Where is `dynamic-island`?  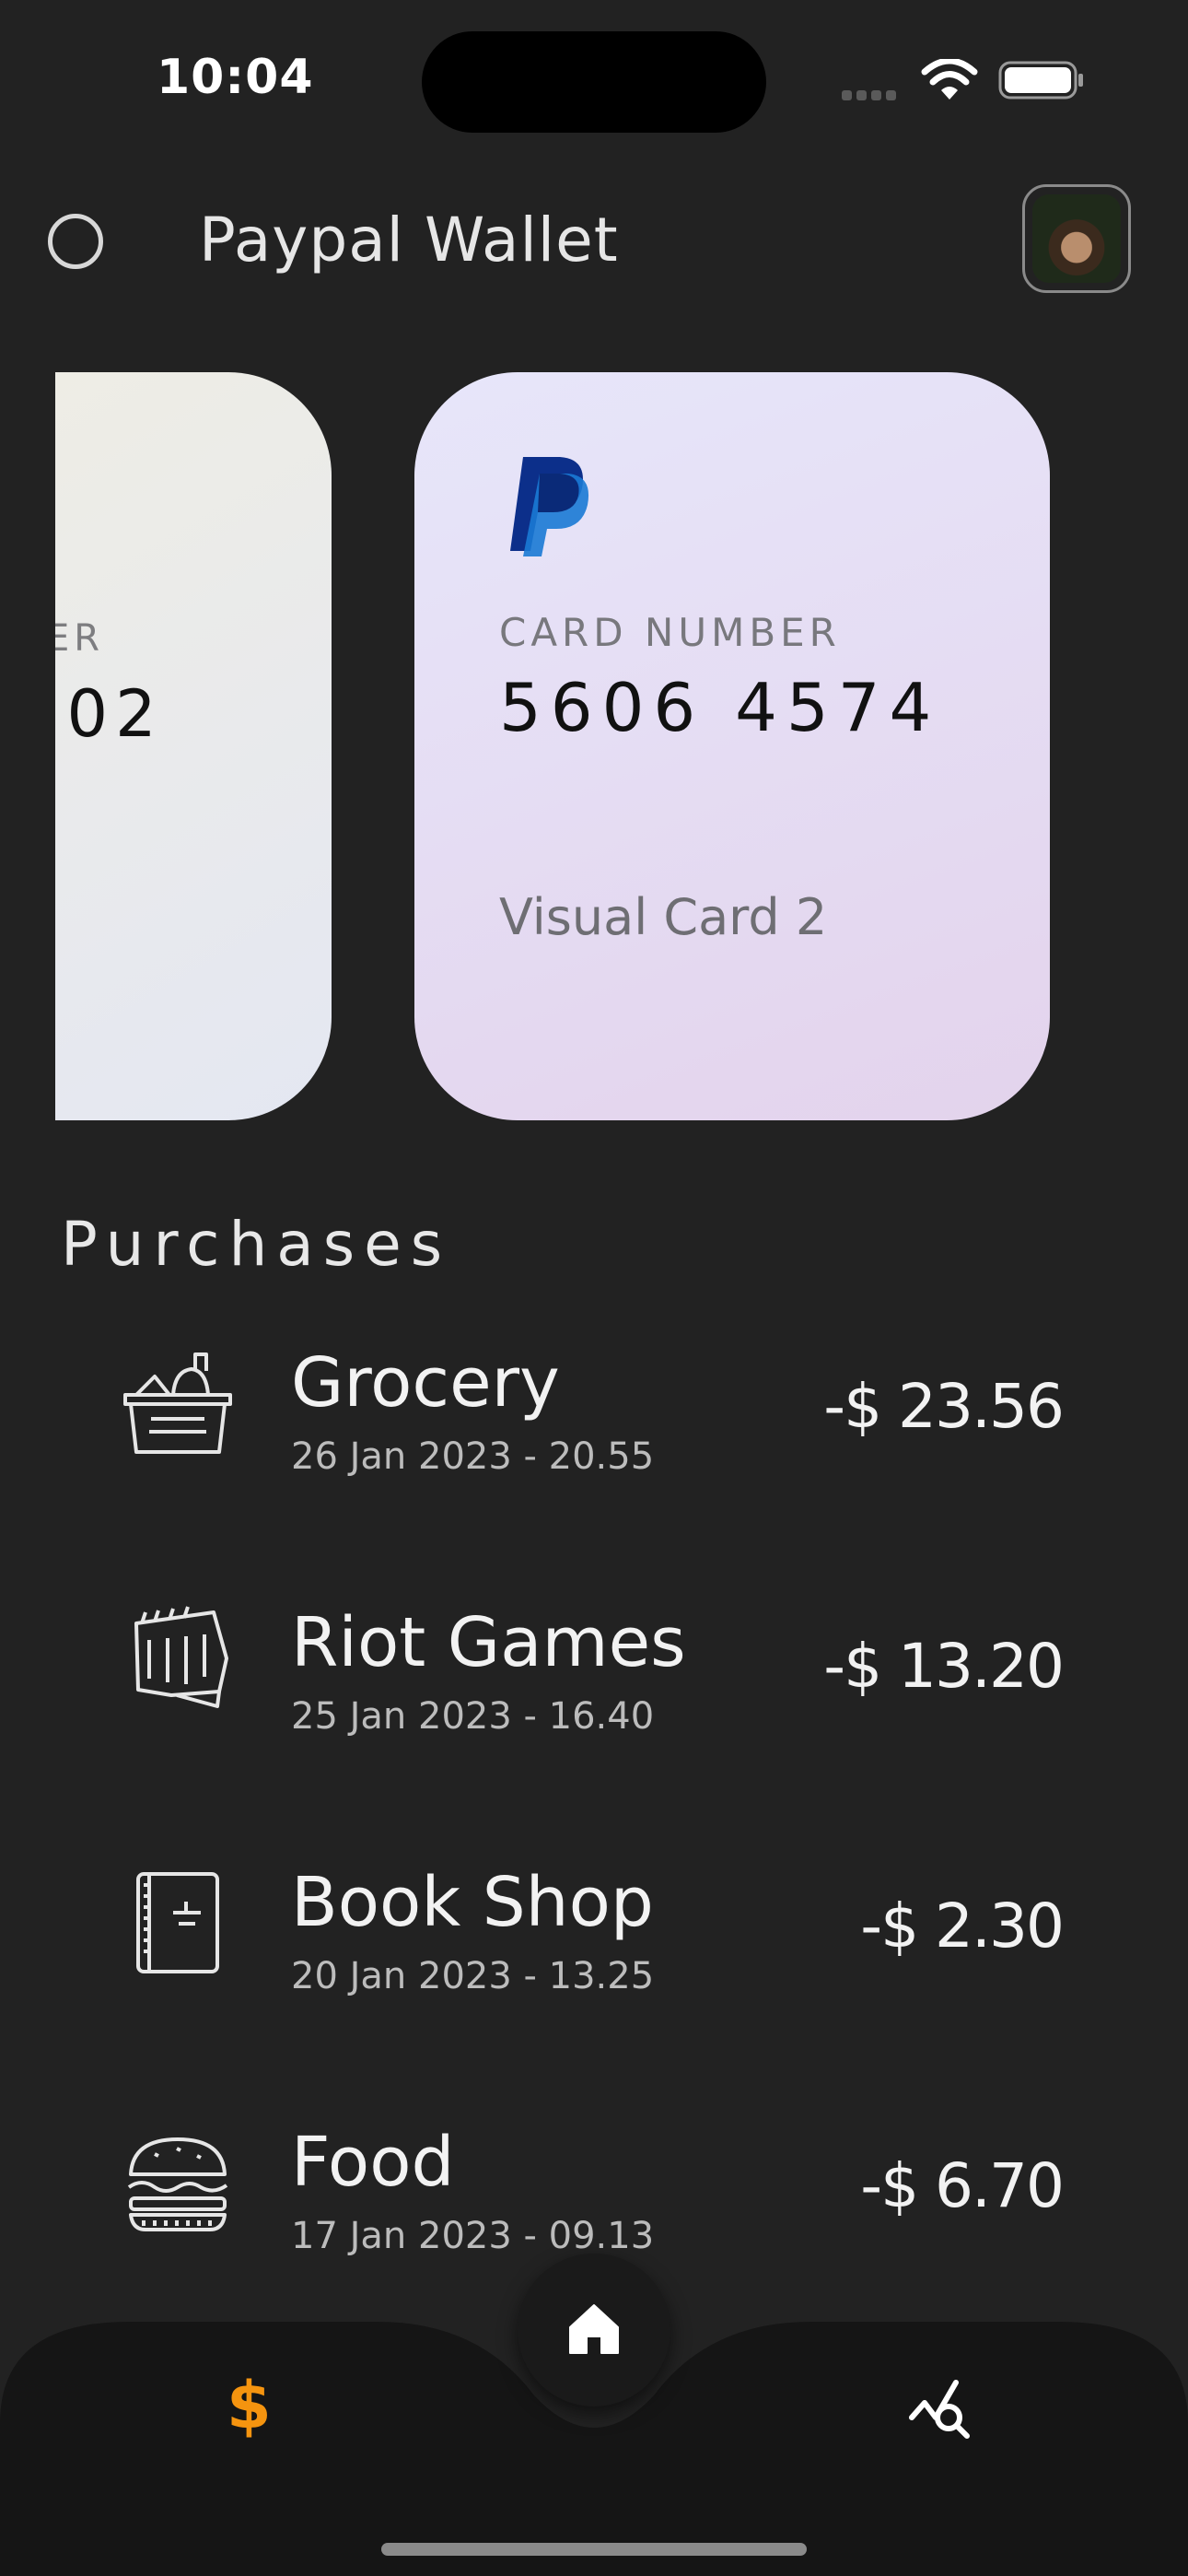 dynamic-island is located at coordinates (594, 82).